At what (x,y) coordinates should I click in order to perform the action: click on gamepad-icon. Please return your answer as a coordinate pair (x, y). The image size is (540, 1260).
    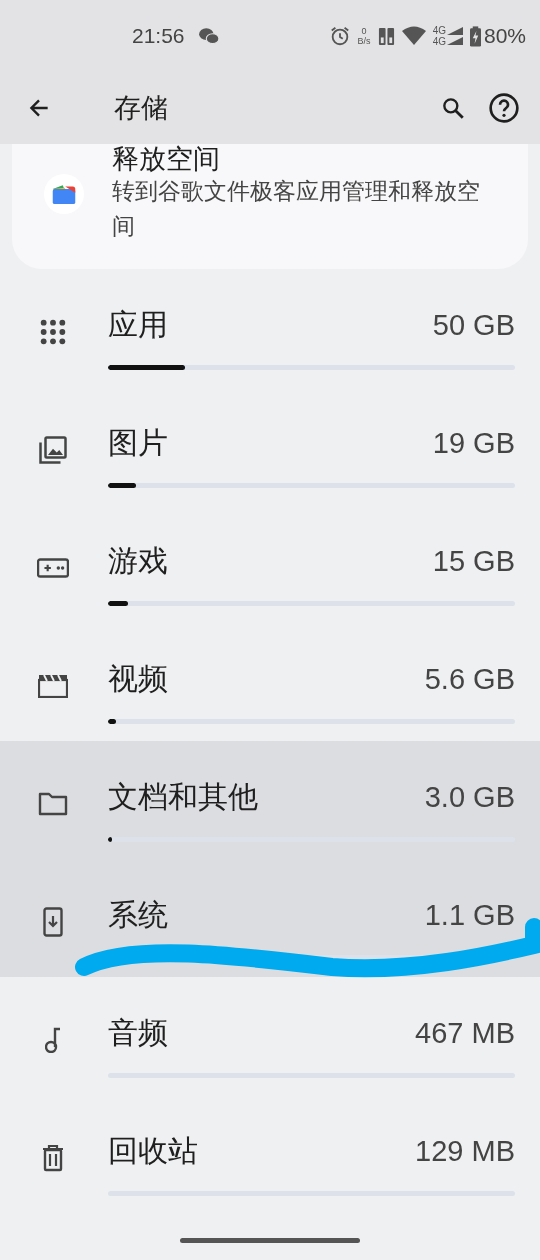
    Looking at the image, I should click on (53, 568).